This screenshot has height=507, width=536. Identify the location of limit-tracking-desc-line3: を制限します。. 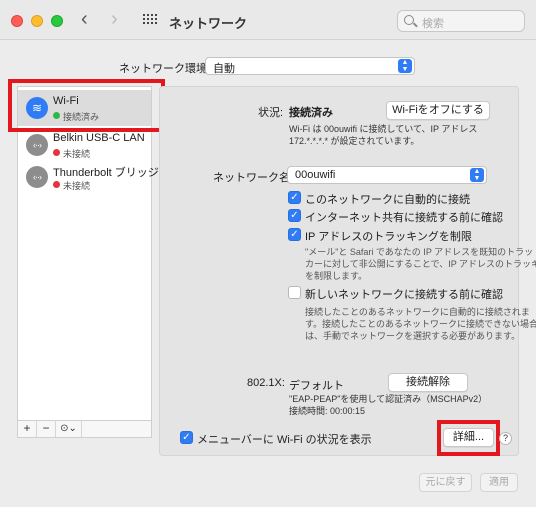
(336, 276).